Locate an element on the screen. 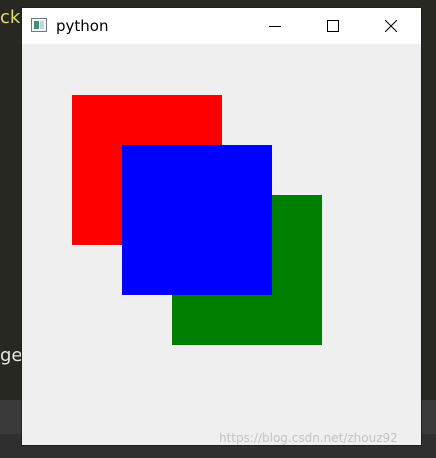 This screenshot has height=458, width=436. minimize-icon is located at coordinates (275, 26).